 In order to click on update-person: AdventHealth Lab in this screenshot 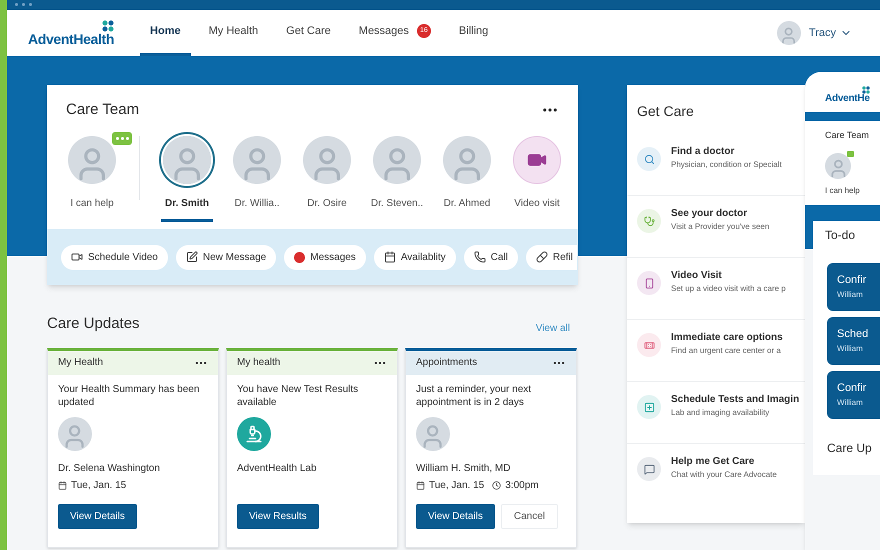, I will do `click(277, 469)`.